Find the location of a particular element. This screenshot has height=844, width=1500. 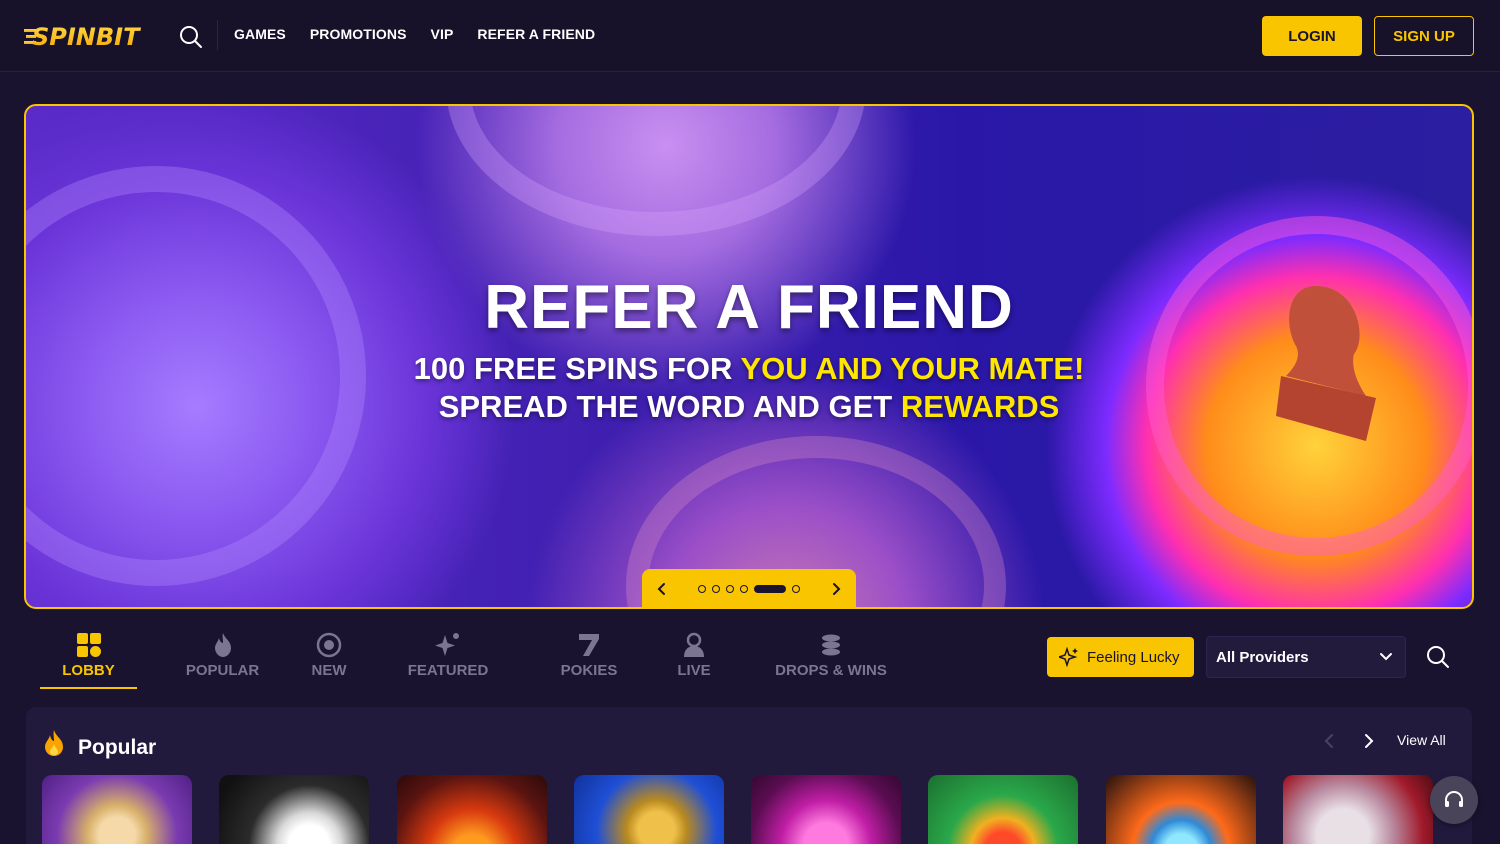

view-all-link: View All is located at coordinates (1421, 740).